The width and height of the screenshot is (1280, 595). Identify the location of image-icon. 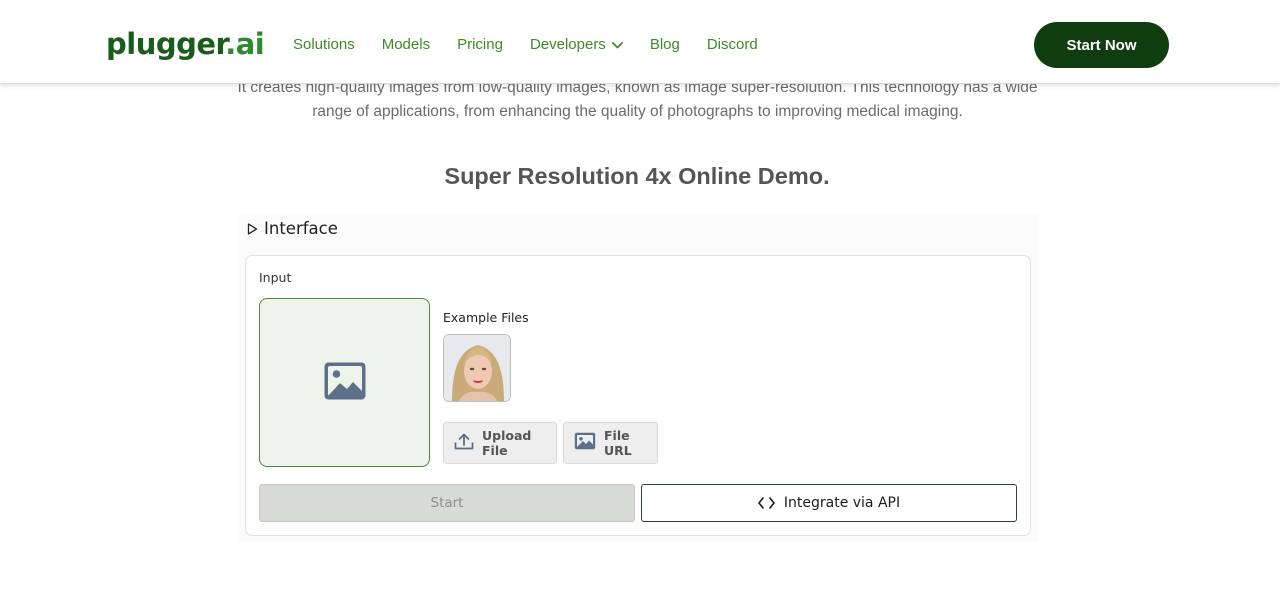
(585, 443).